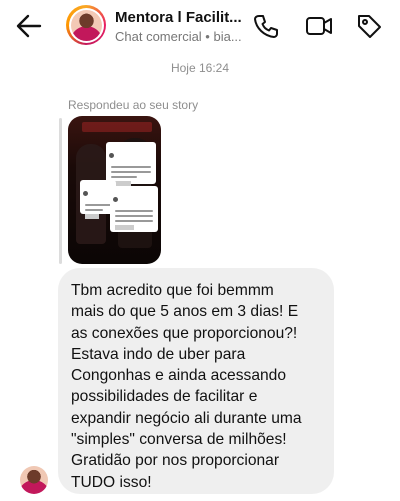  I want to click on story-thumbnail, so click(114, 190).